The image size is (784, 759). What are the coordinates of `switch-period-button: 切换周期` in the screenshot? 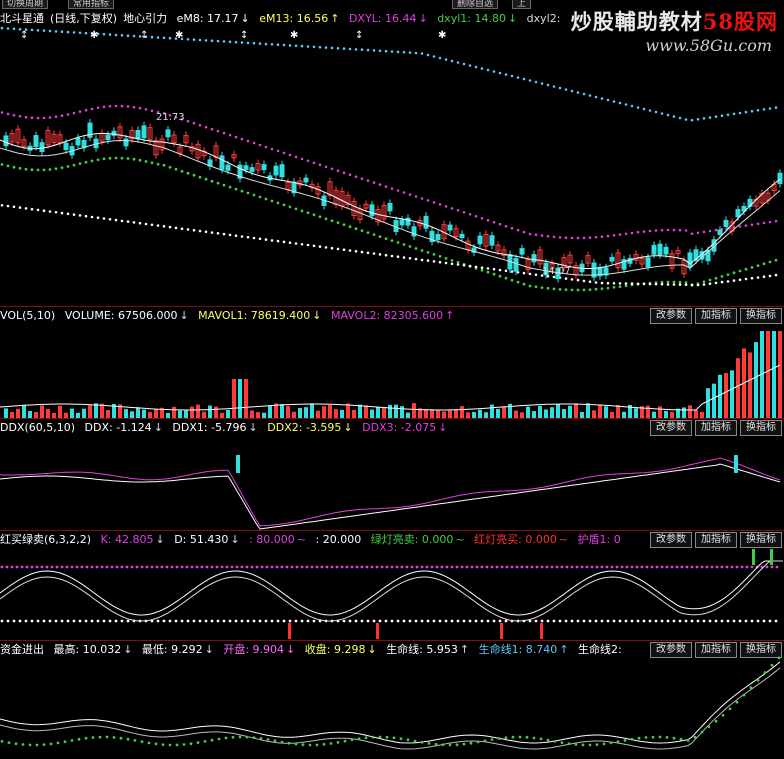 It's located at (25, 4).